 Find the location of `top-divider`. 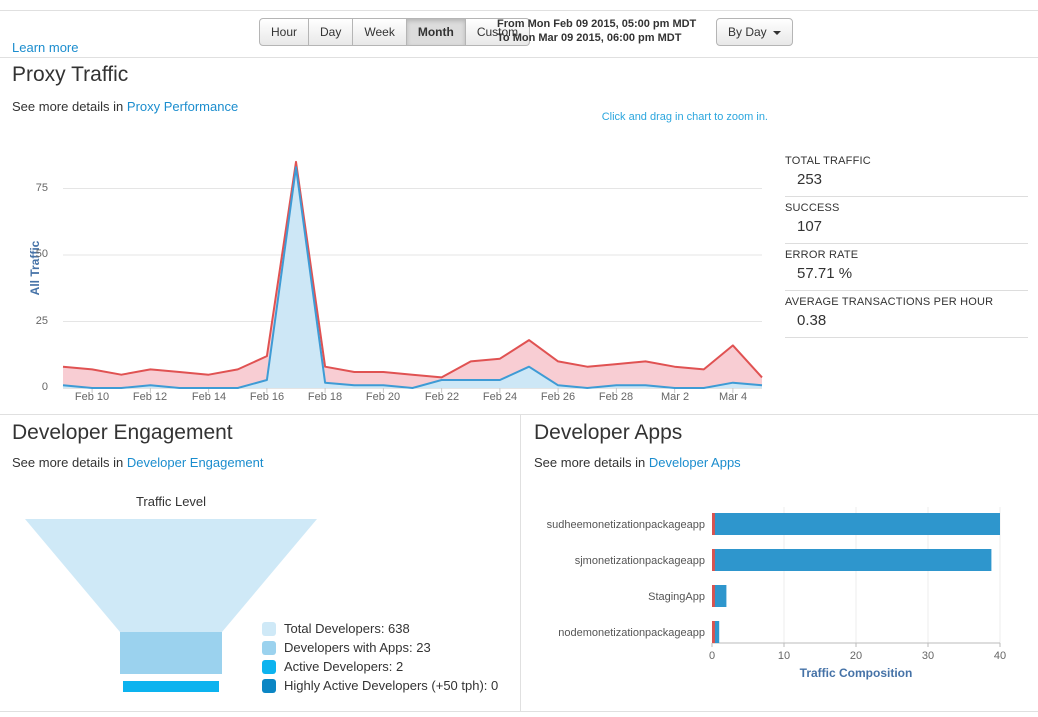

top-divider is located at coordinates (519, 10).